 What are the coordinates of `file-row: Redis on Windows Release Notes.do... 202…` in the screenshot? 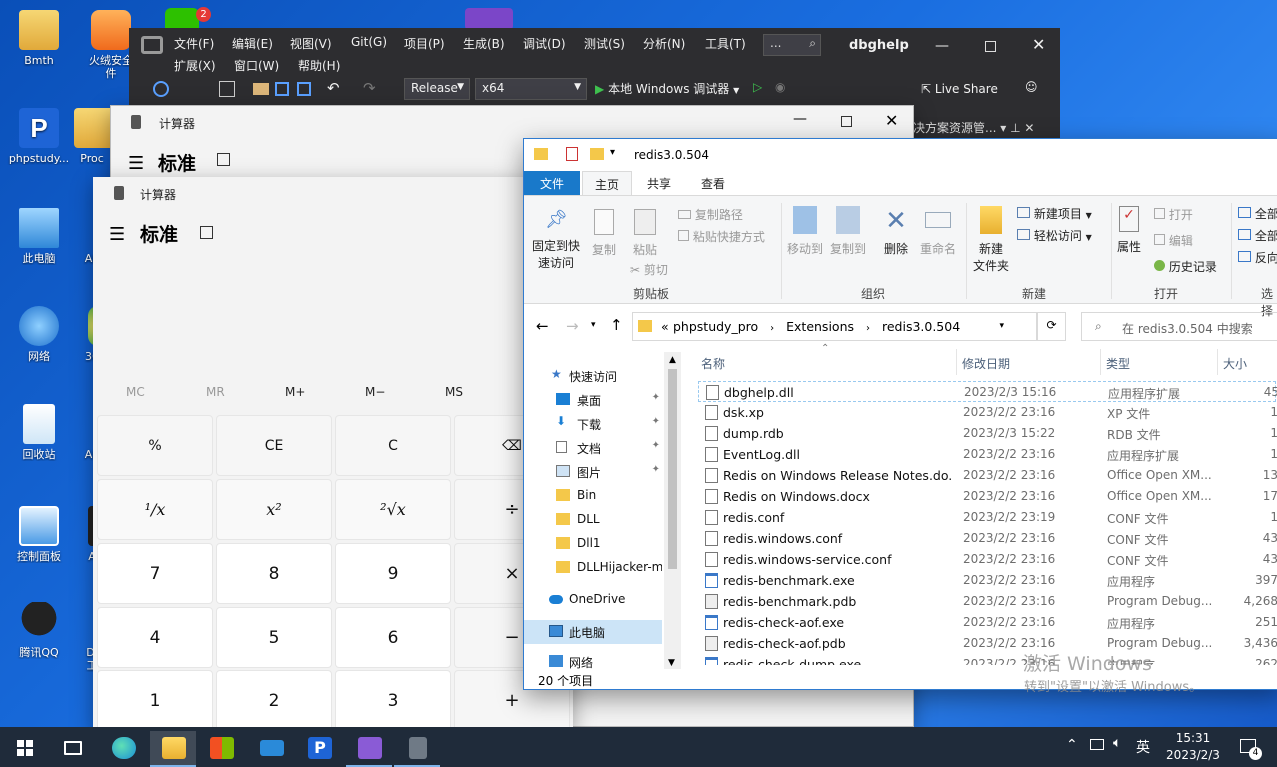 It's located at (987, 475).